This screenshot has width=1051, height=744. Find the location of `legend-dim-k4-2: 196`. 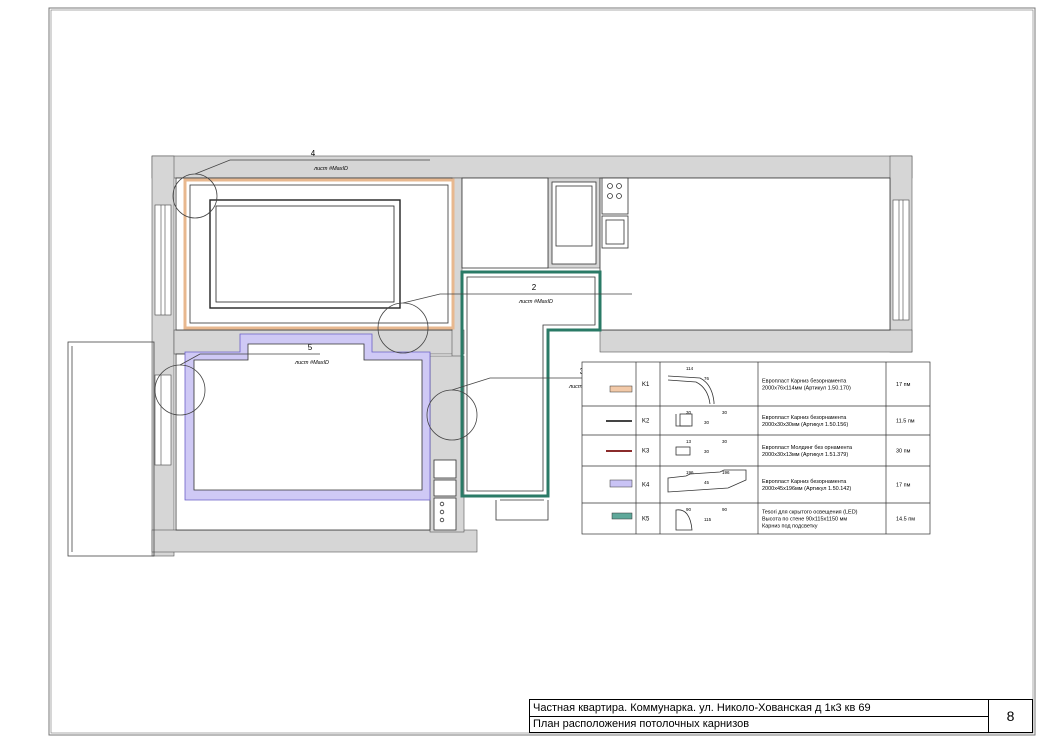

legend-dim-k4-2: 196 is located at coordinates (726, 472).